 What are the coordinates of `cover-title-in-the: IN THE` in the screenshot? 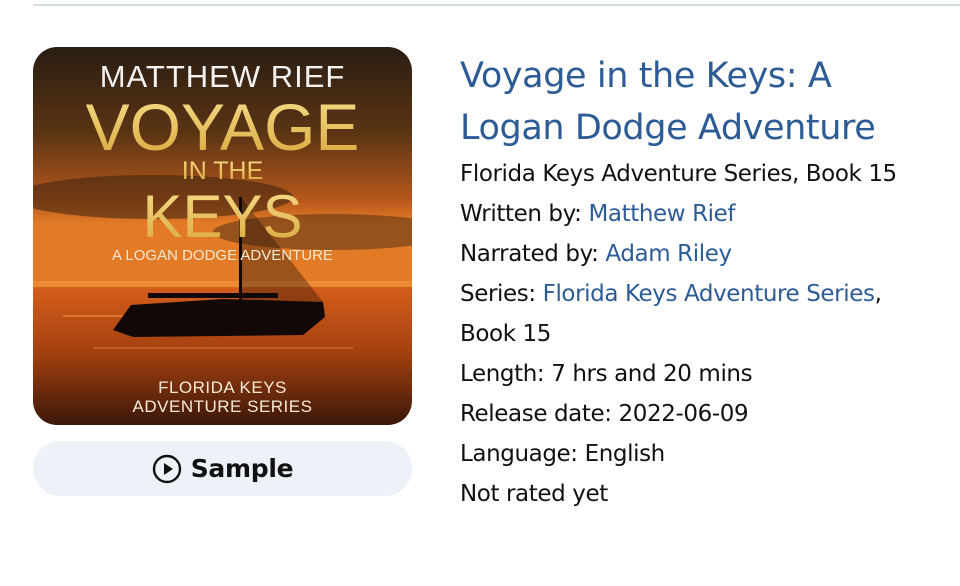 It's located at (223, 171).